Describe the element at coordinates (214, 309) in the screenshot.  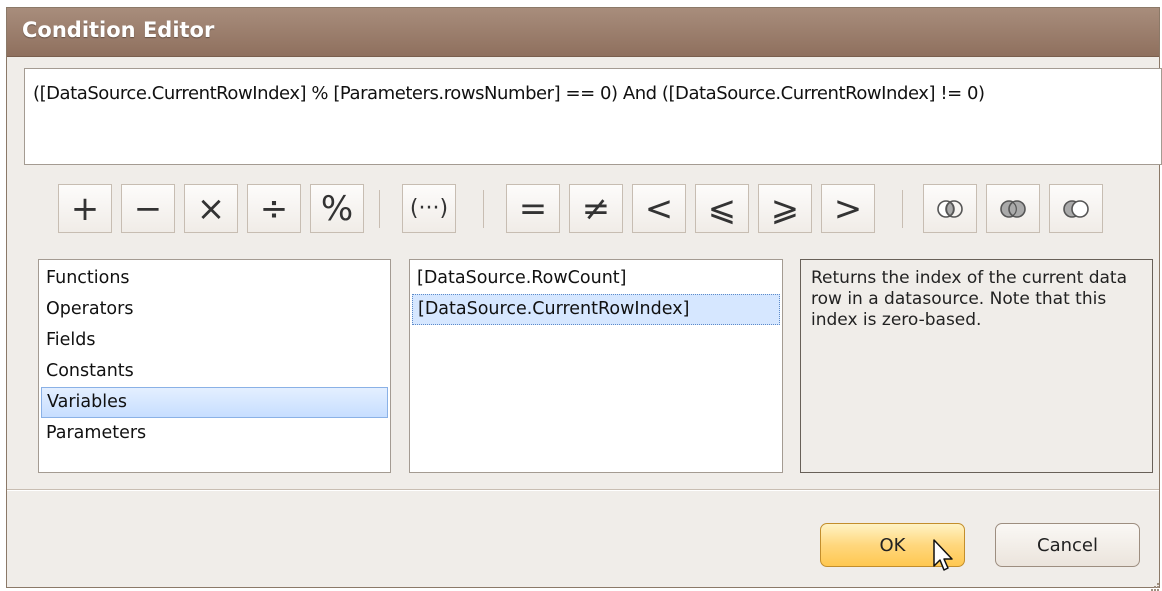
I see `category-item-operators: Operators` at that location.